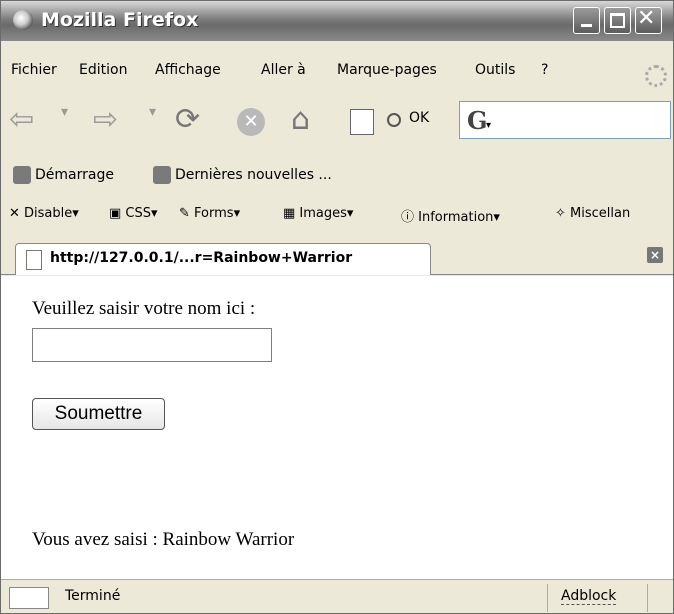 This screenshot has width=674, height=614. Describe the element at coordinates (488, 125) in the screenshot. I see `search-engine-dropdown-icon: ▾` at that location.